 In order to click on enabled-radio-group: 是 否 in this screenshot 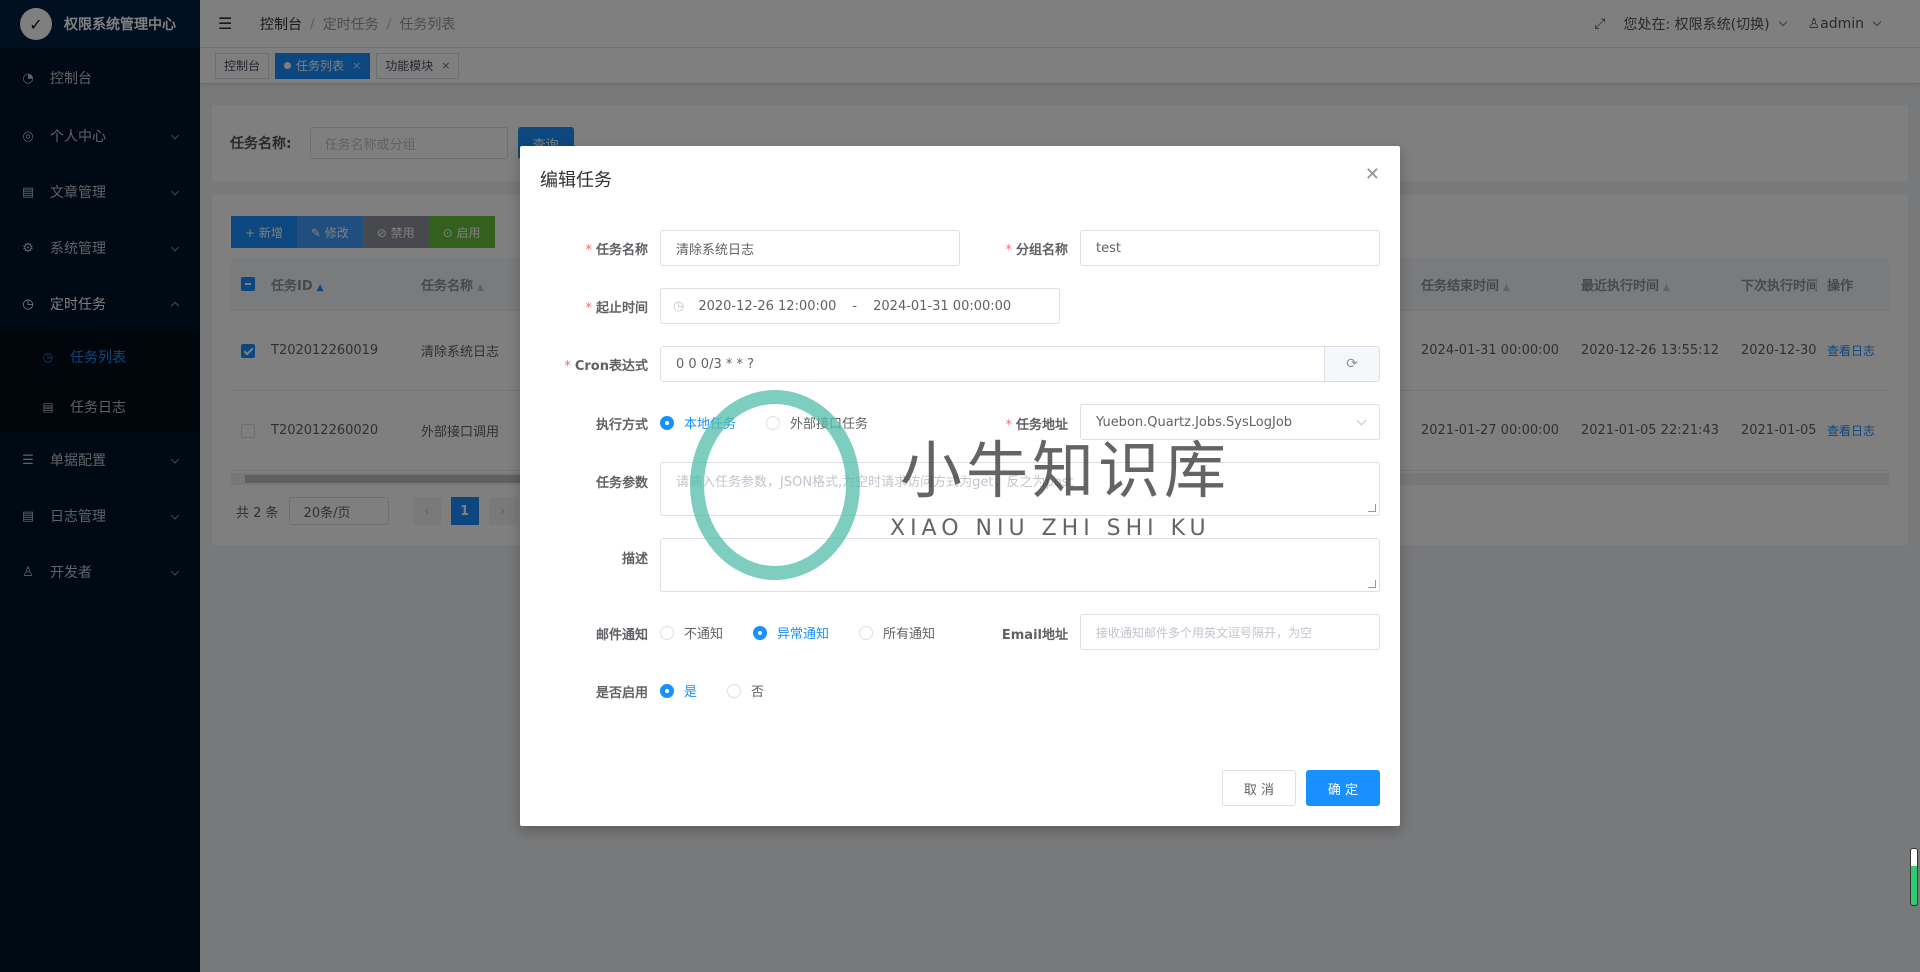, I will do `click(727, 690)`.